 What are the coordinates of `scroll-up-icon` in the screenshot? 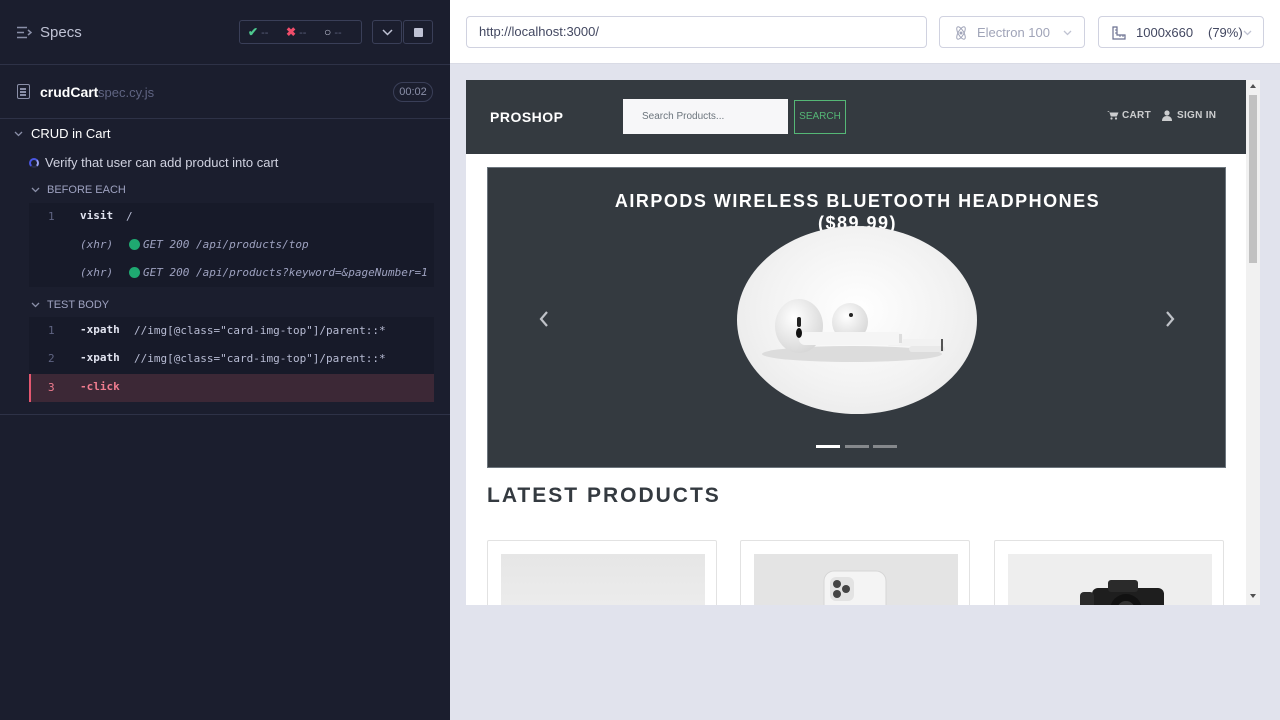 It's located at (1253, 86).